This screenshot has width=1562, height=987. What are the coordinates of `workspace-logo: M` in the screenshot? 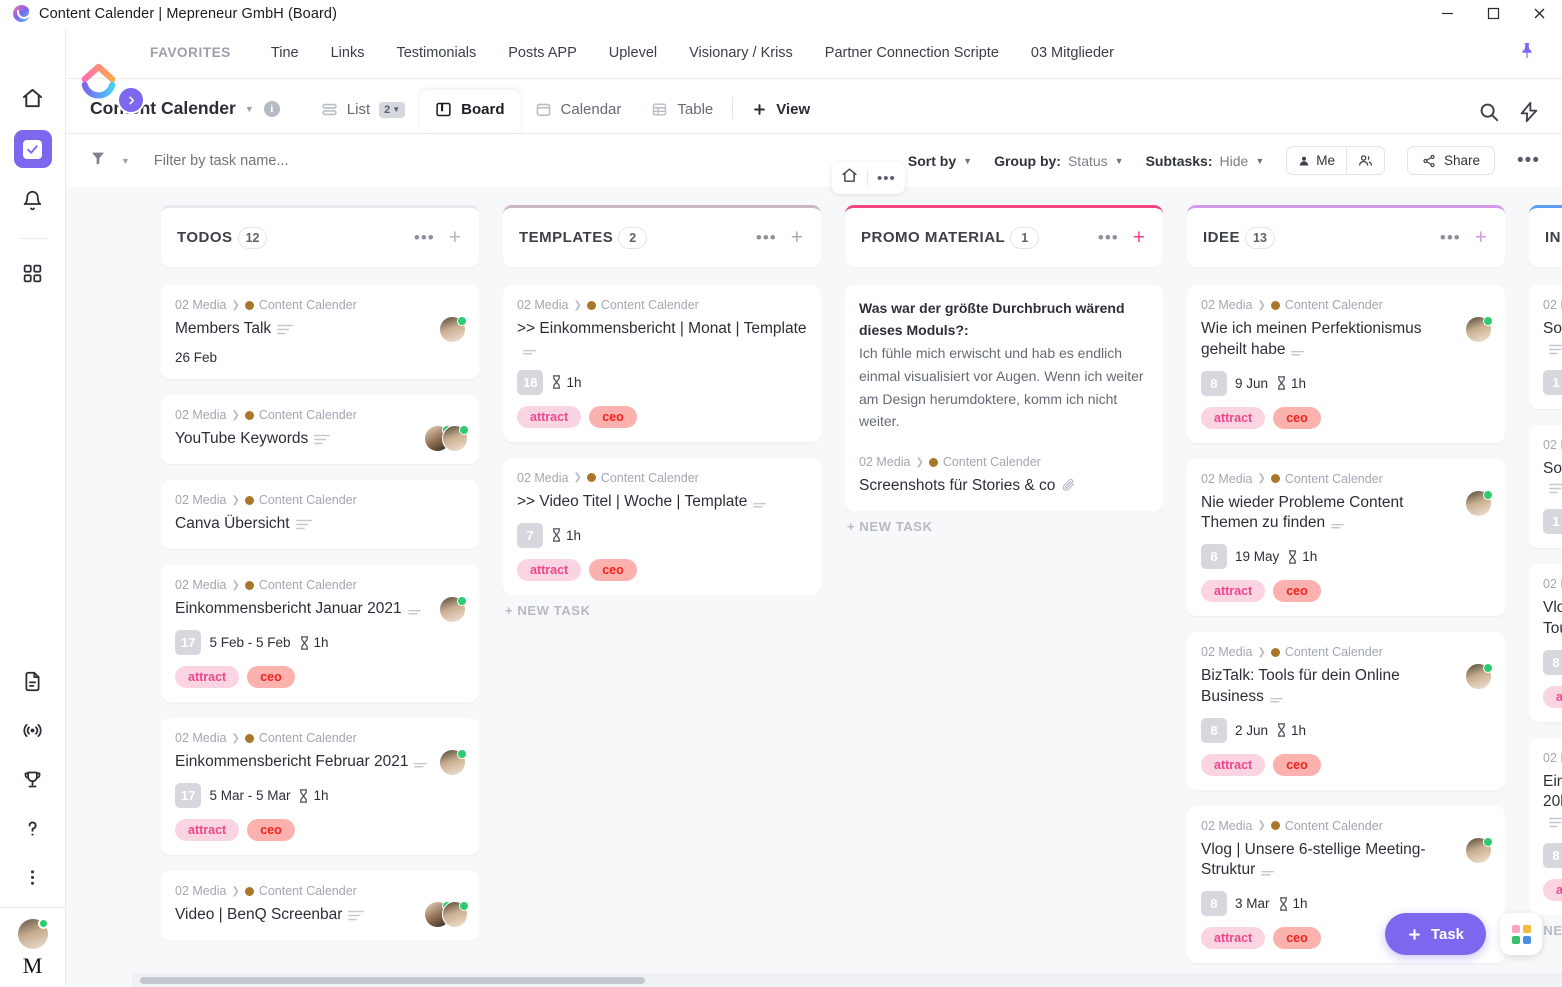 It's located at (33, 966).